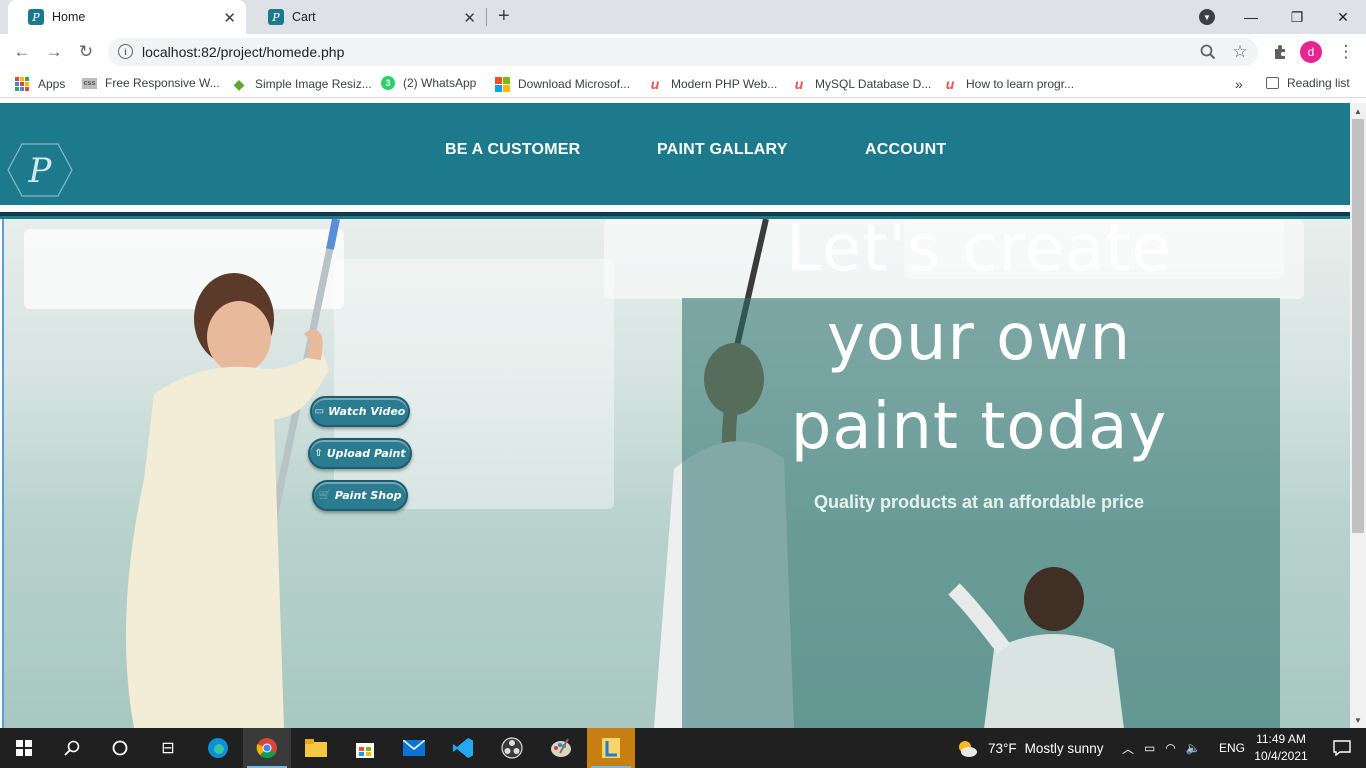 The height and width of the screenshot is (768, 1366). Describe the element at coordinates (120, 748) in the screenshot. I see `cortana-icon` at that location.